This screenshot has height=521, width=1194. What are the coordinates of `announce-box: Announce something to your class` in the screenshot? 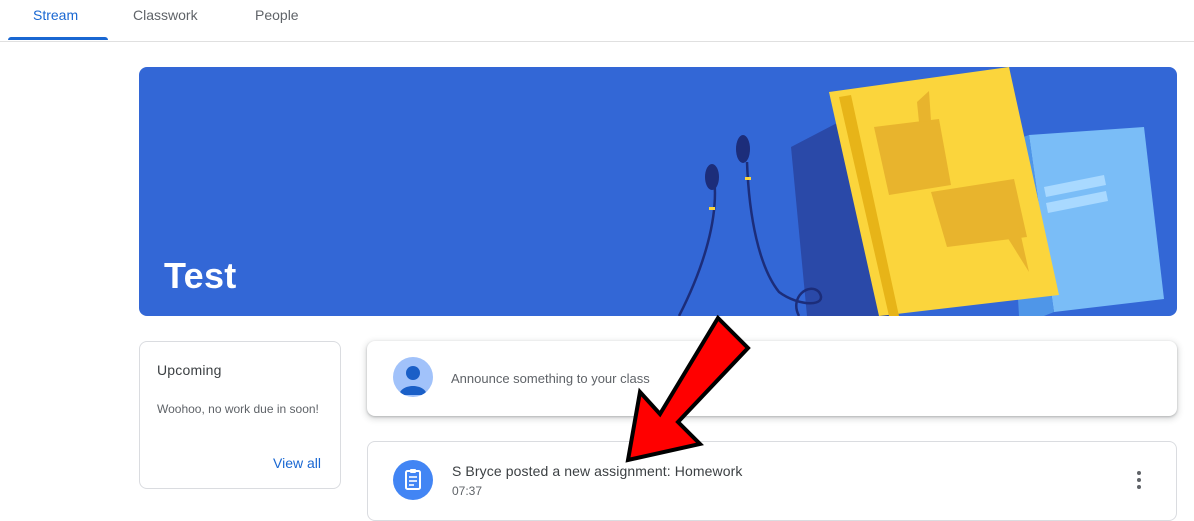 It's located at (772, 378).